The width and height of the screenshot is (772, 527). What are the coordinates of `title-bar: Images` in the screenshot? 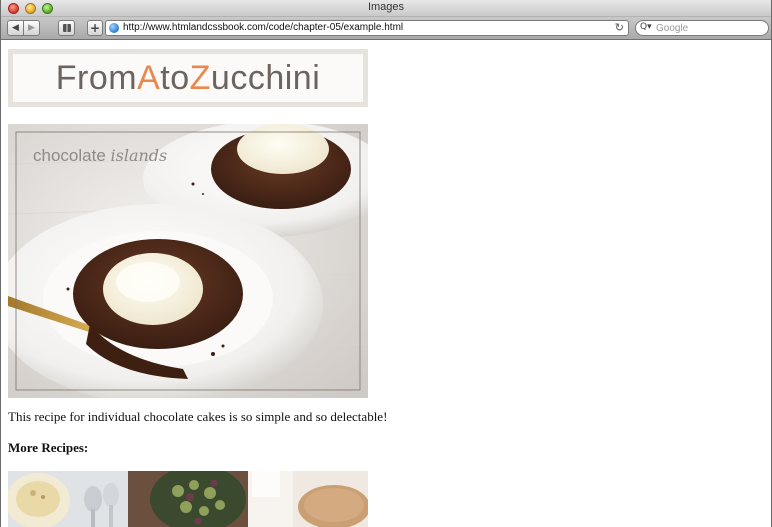 It's located at (386, 8).